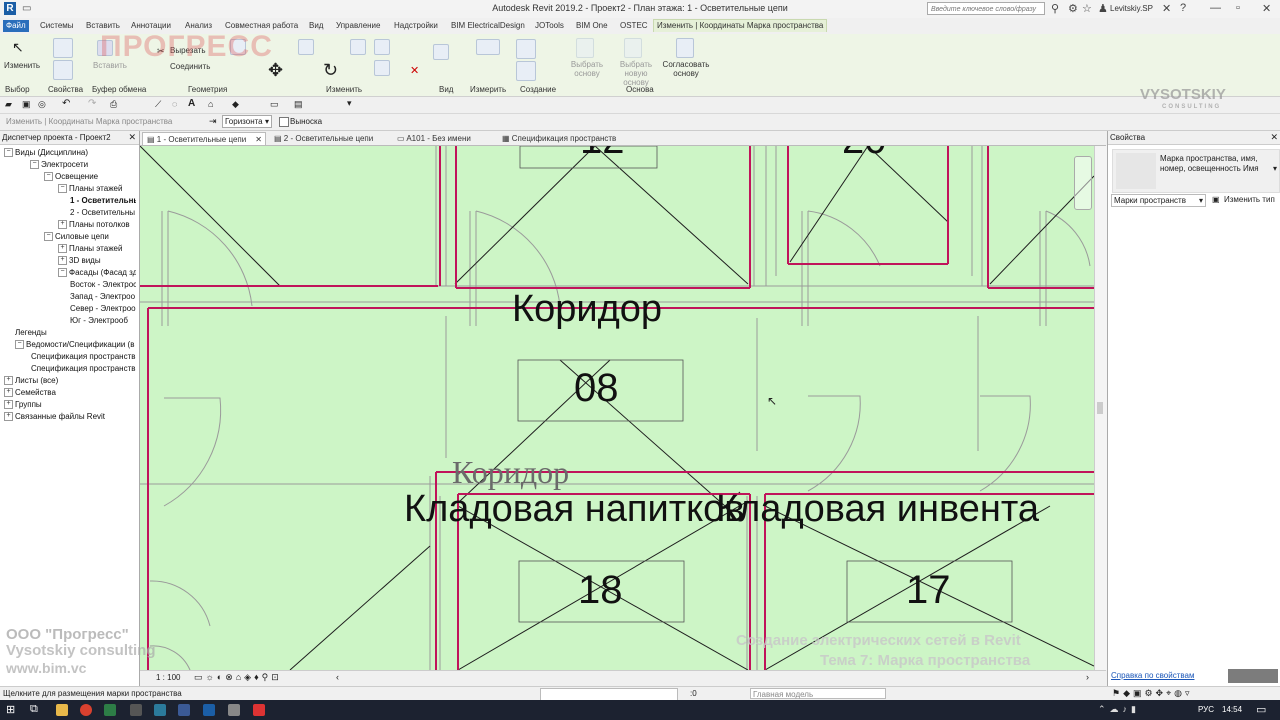 The height and width of the screenshot is (720, 1280). Describe the element at coordinates (443, 138) in the screenshot. I see `view-tab-3: ▭ A101 - Без имени` at that location.